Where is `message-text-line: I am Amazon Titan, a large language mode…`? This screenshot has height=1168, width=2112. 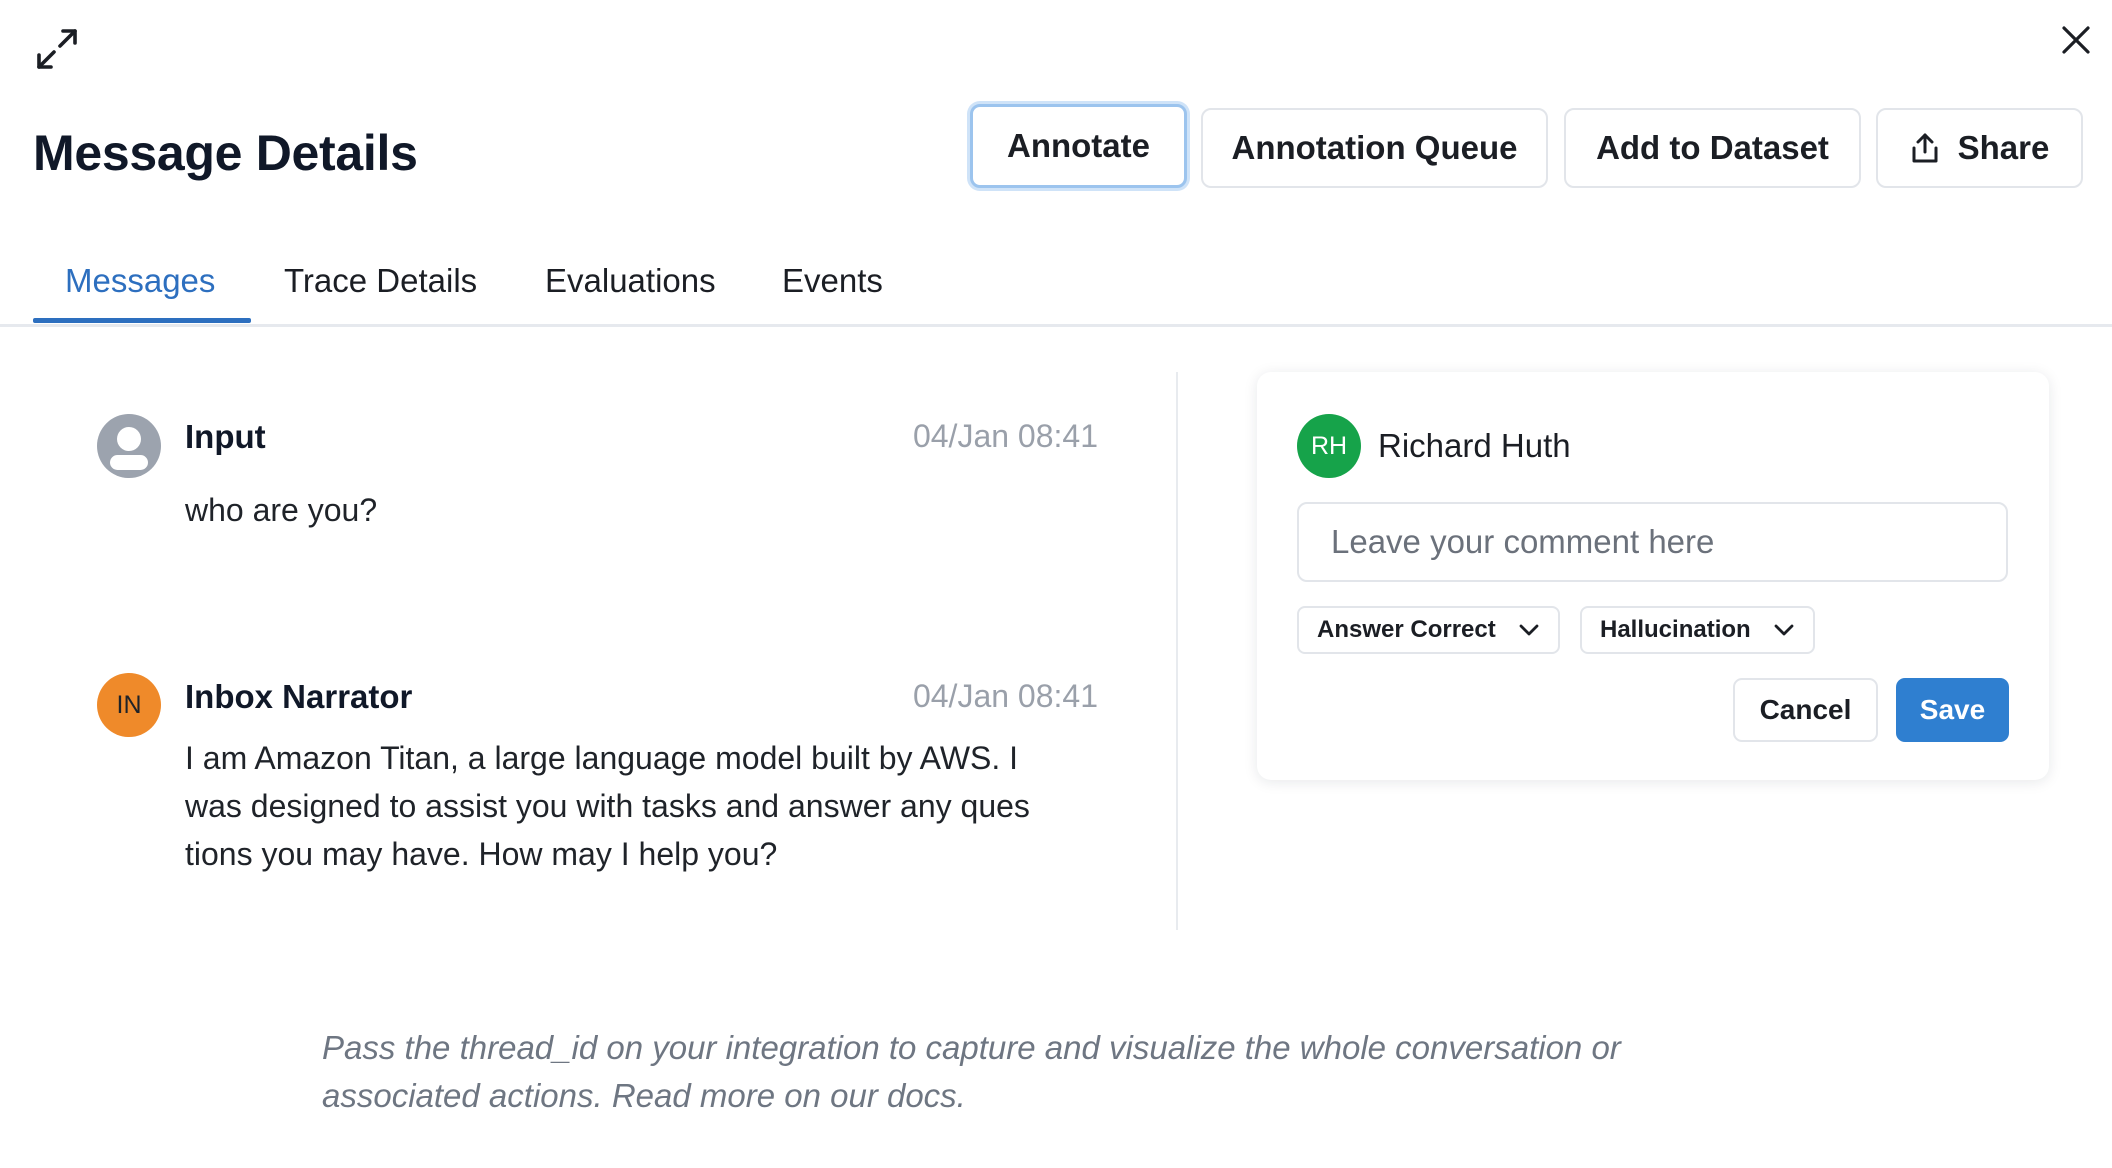
message-text-line: I am Amazon Titan, a large language mode… is located at coordinates (602, 758).